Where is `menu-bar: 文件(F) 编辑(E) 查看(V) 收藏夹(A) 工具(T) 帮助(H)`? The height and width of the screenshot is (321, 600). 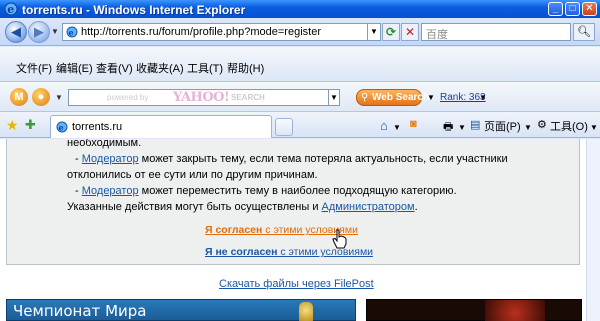 menu-bar: 文件(F) 编辑(E) 查看(V) 收藏夹(A) 工具(T) 帮助(H) is located at coordinates (300, 64).